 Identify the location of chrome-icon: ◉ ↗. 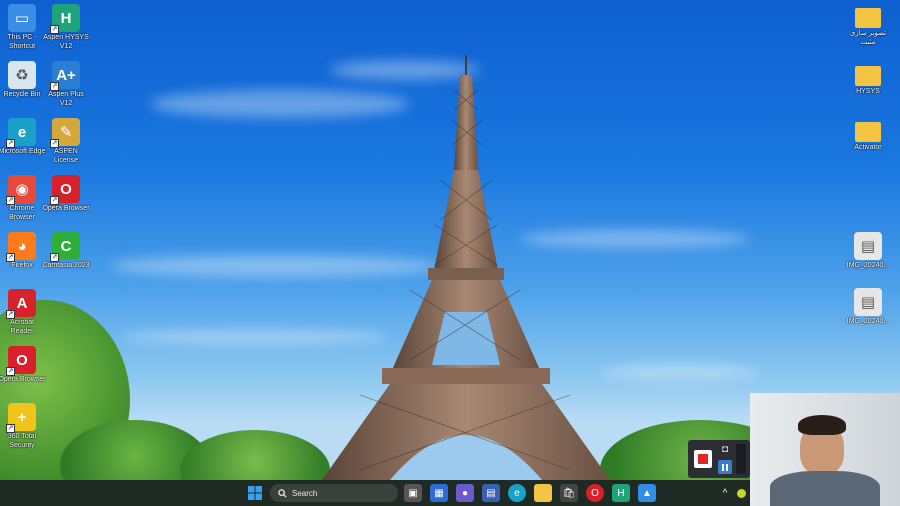
(21, 190).